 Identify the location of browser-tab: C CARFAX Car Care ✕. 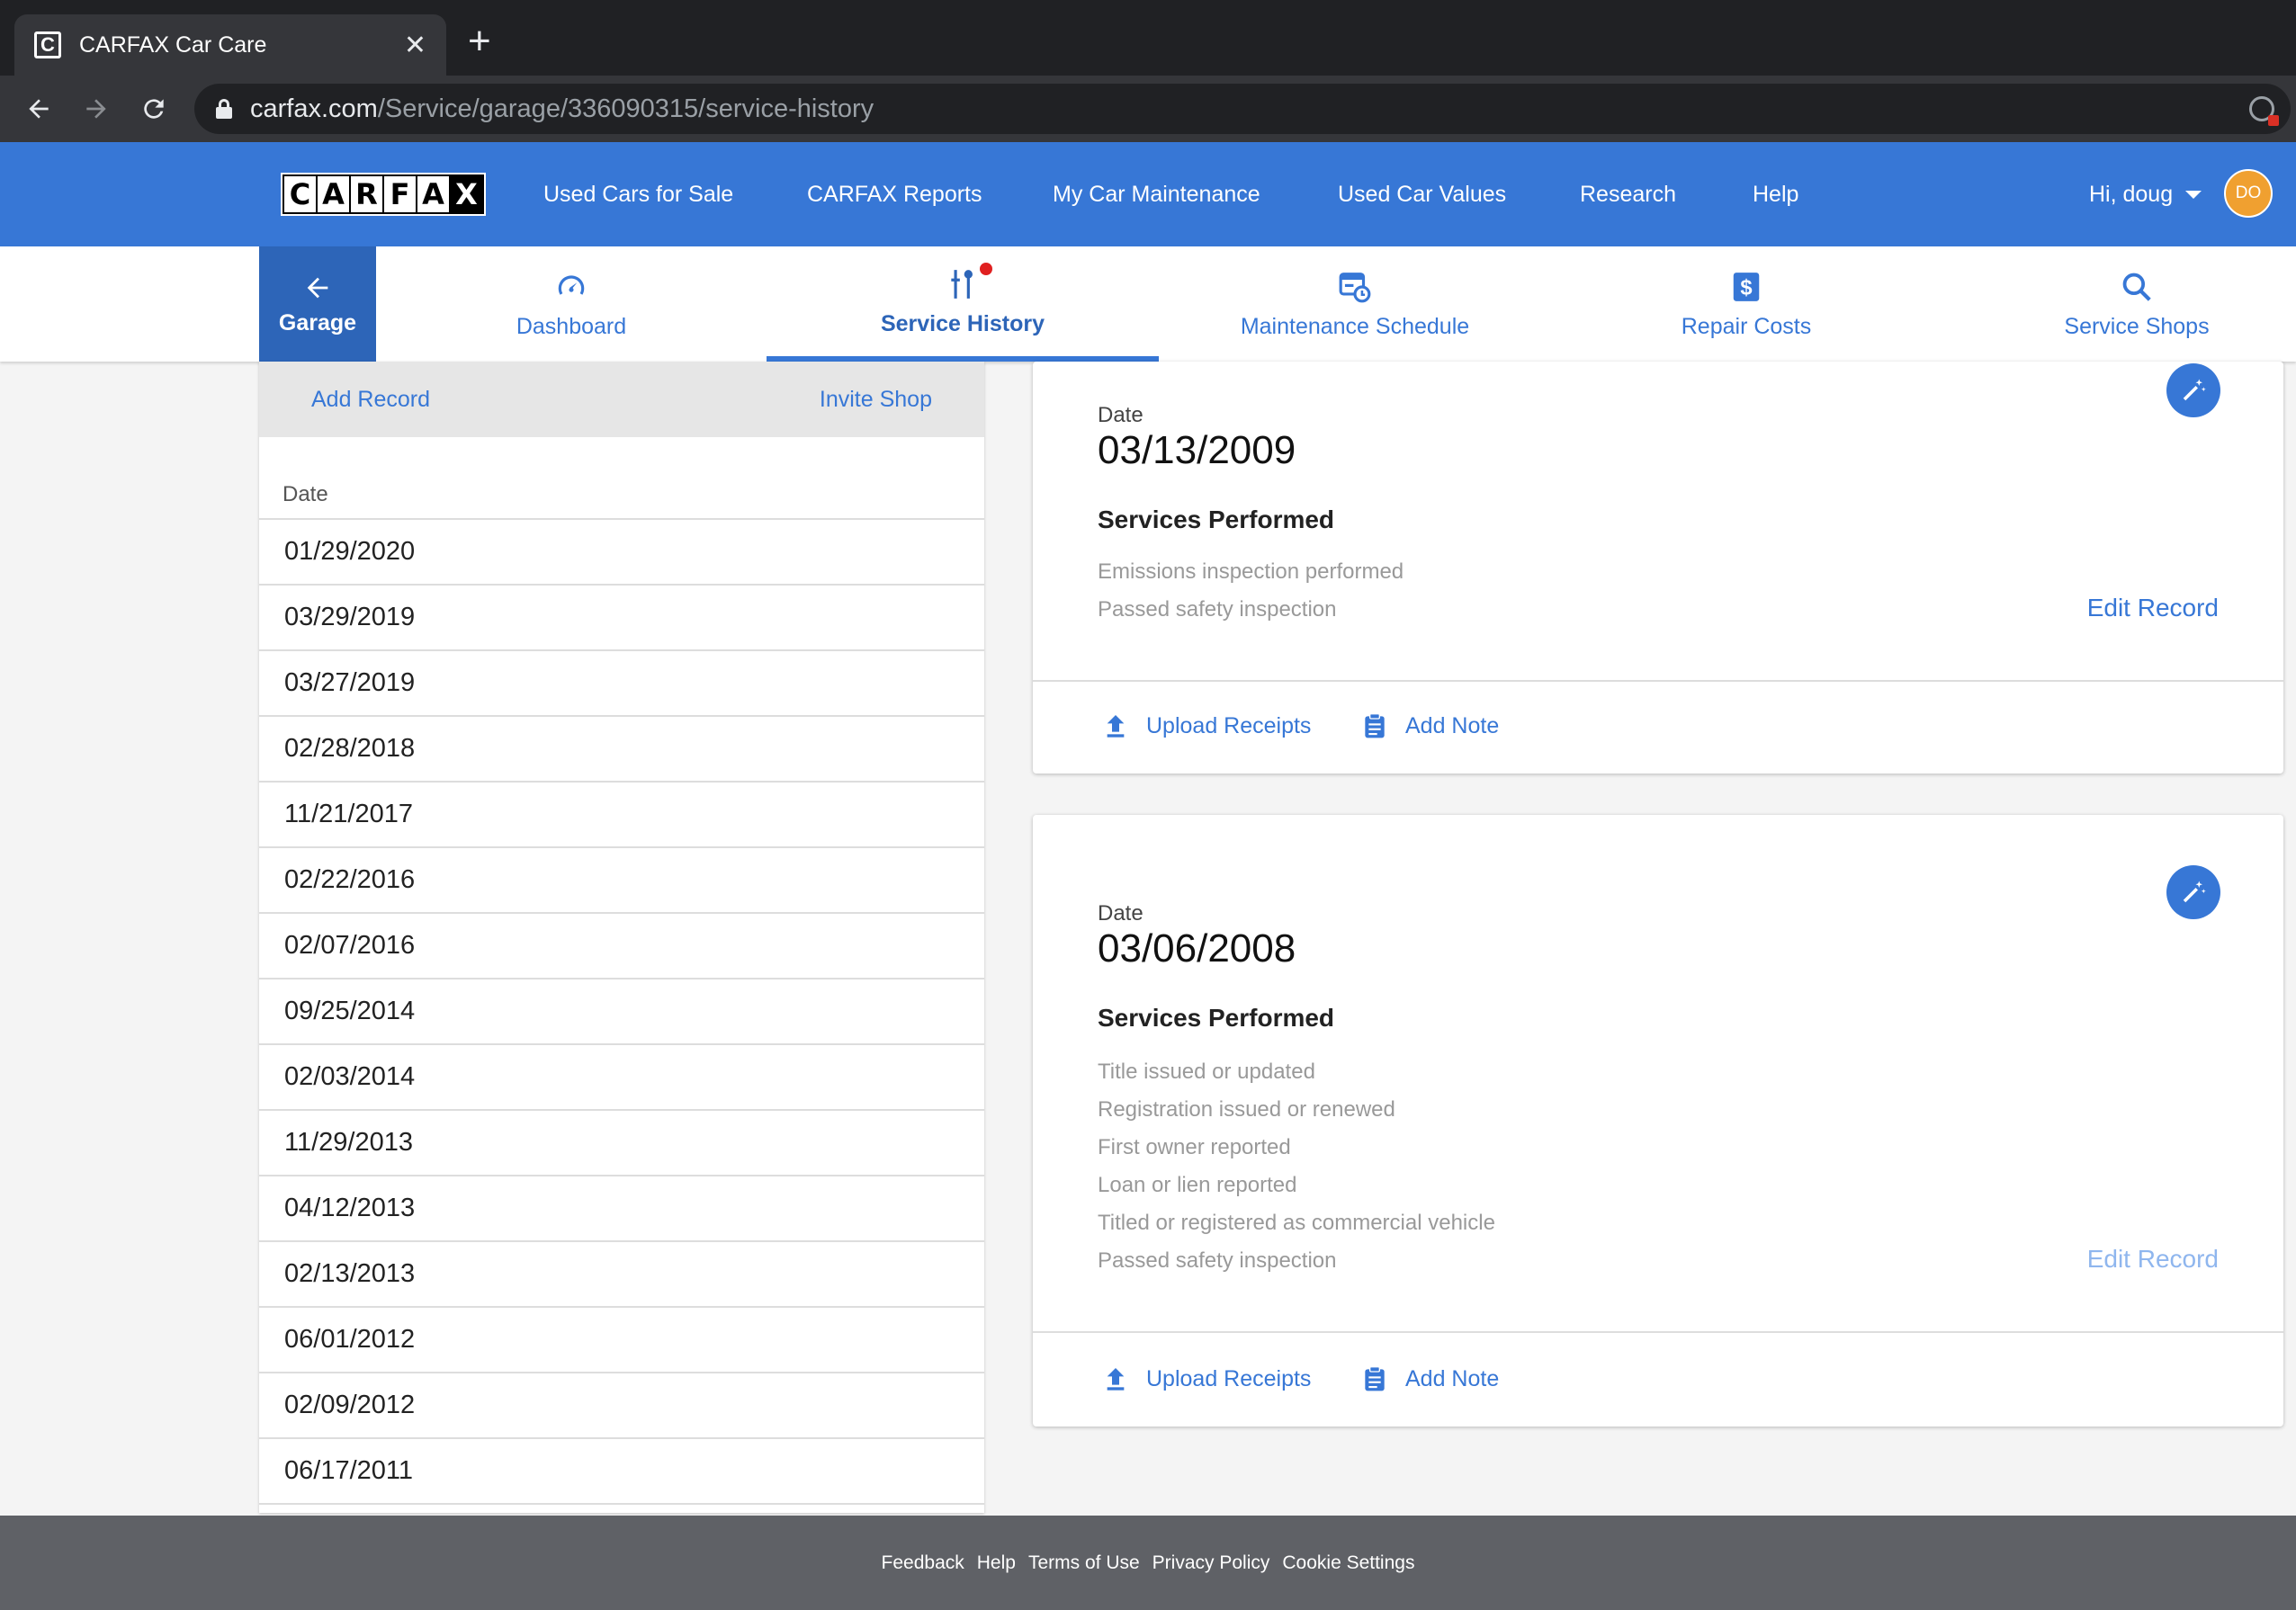
(230, 45).